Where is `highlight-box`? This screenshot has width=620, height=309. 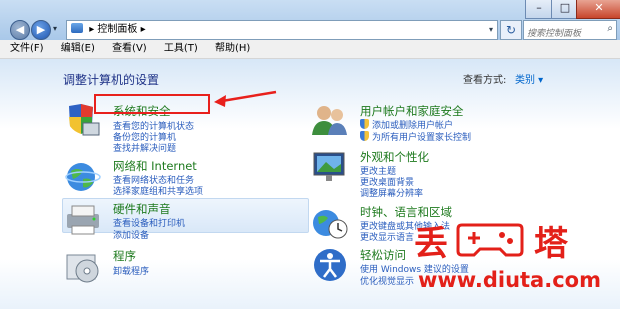 highlight-box is located at coordinates (152, 104).